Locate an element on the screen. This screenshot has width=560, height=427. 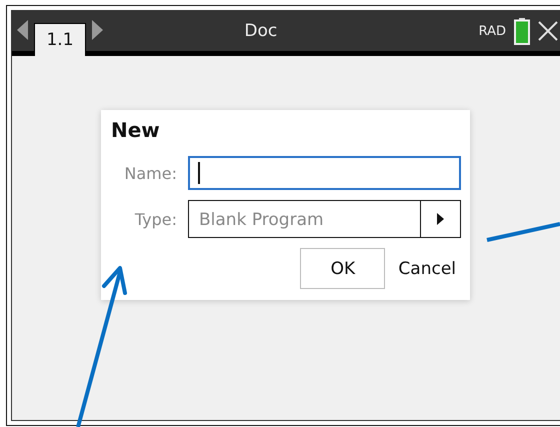
triangle-icon is located at coordinates (440, 219).